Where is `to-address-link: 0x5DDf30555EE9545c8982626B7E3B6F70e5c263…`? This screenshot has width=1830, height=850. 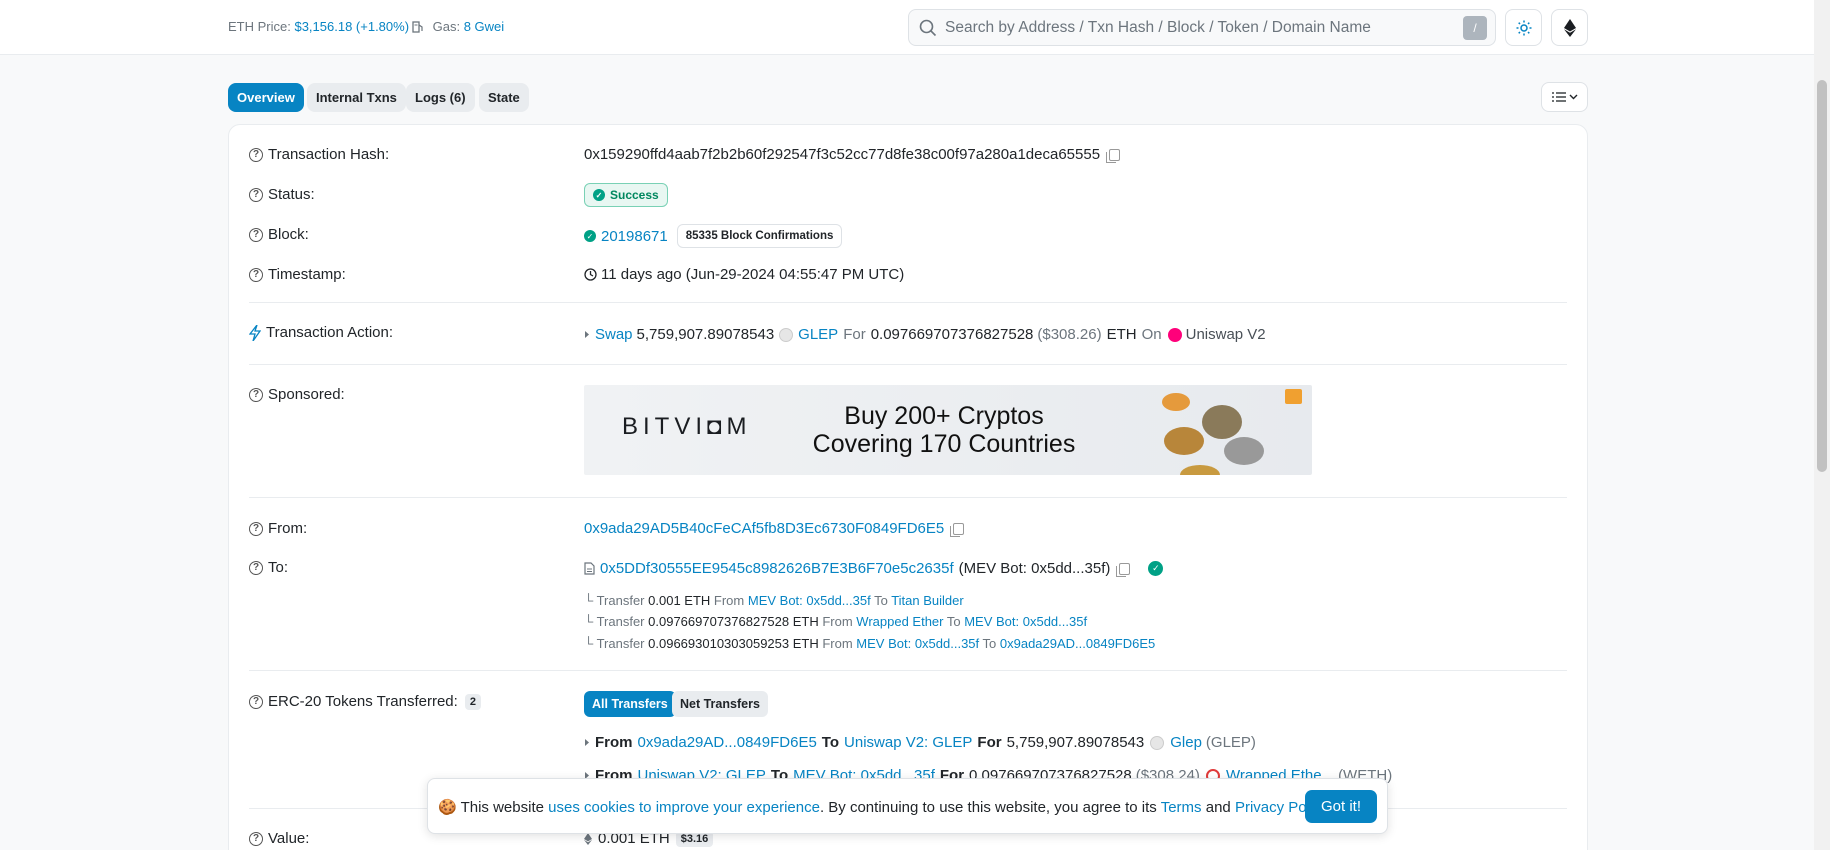 to-address-link: 0x5DDf30555EE9545c8982626B7E3B6F70e5c263… is located at coordinates (777, 568).